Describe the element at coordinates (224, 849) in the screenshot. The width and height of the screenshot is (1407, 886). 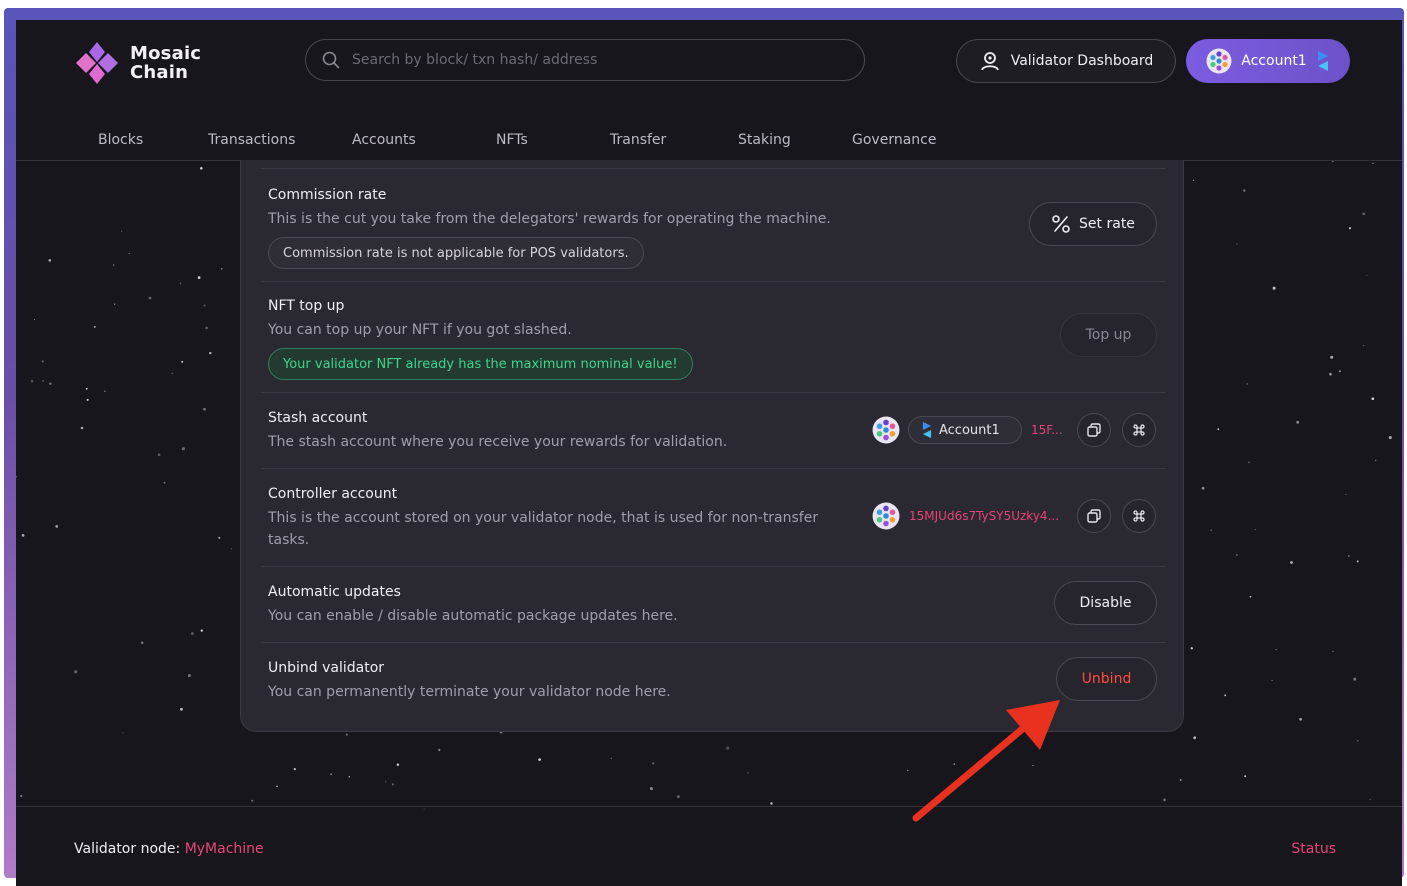
I see `validator-node-value: MyMachine` at that location.